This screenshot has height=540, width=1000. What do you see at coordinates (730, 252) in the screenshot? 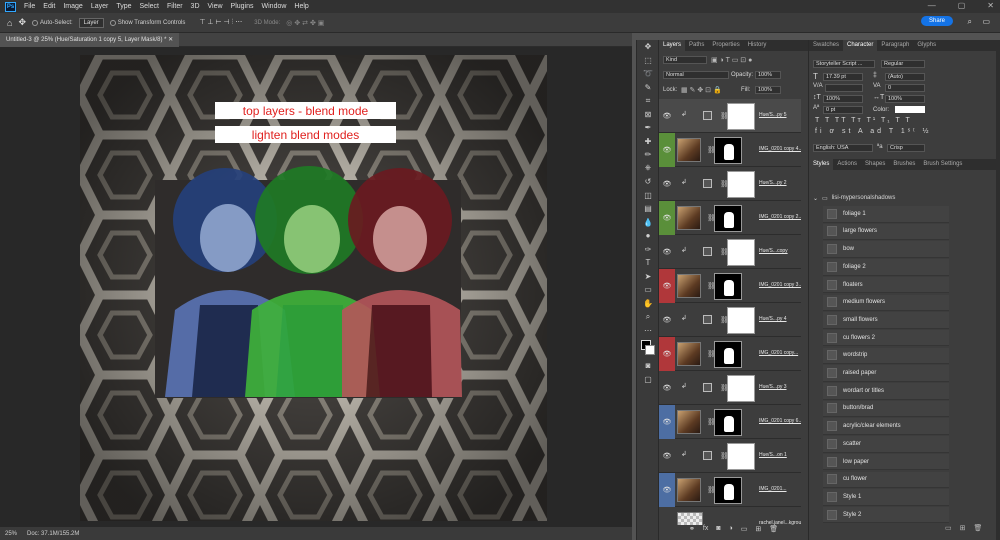
I see `layer-row: 👁 ↲ ⛓ Hue/S...copy` at bounding box center [730, 252].